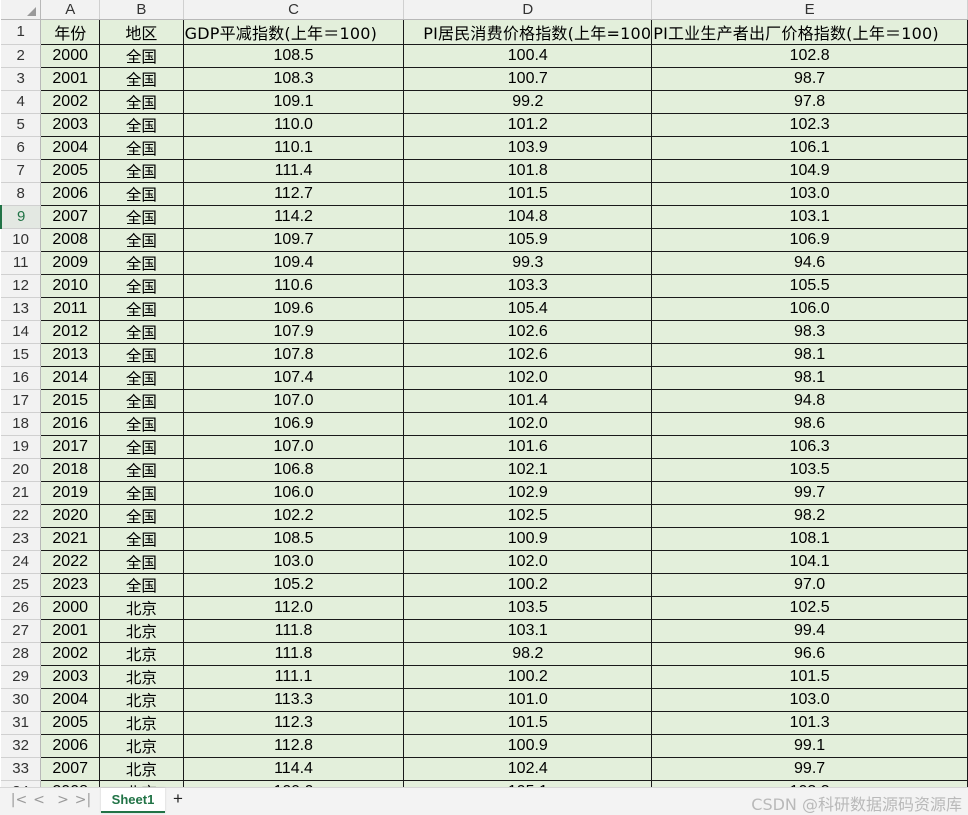 This screenshot has width=968, height=815. I want to click on row-header: 23, so click(21, 539).